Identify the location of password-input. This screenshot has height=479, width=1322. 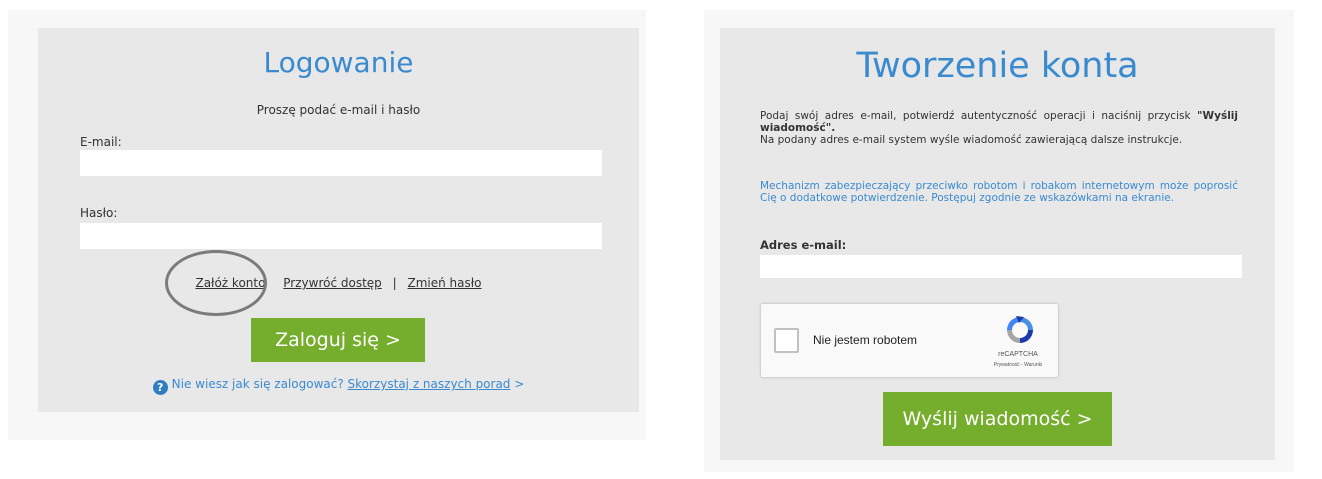
(341, 236).